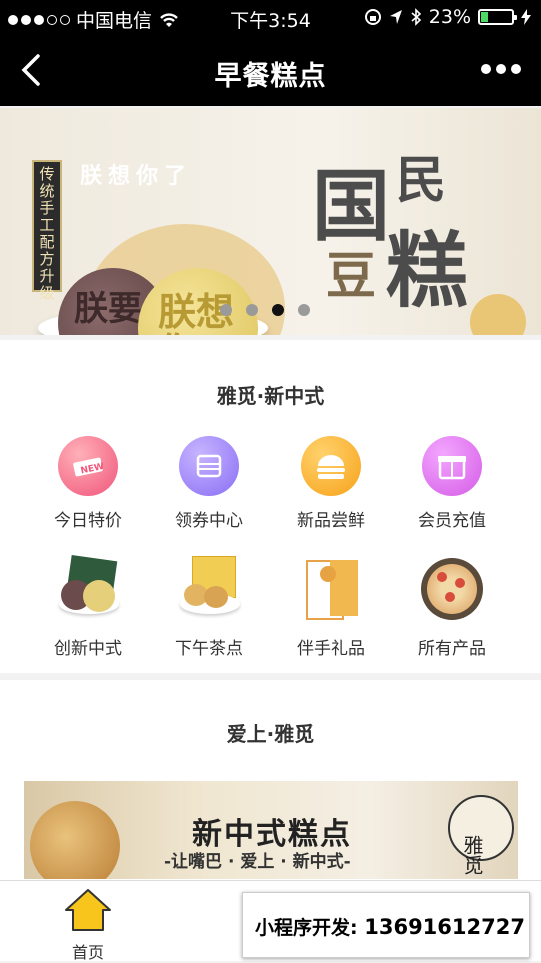  Describe the element at coordinates (270, 734) in the screenshot. I see `section-title: 爱上·雅觅` at that location.